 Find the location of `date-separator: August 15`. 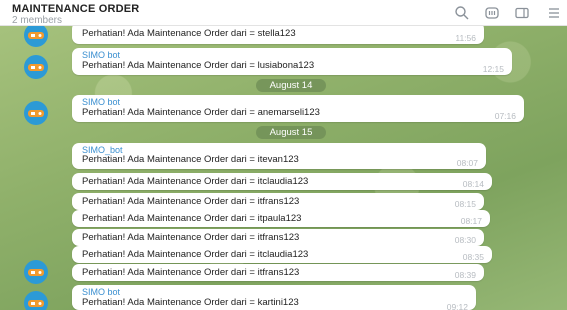

date-separator: August 15 is located at coordinates (291, 132).